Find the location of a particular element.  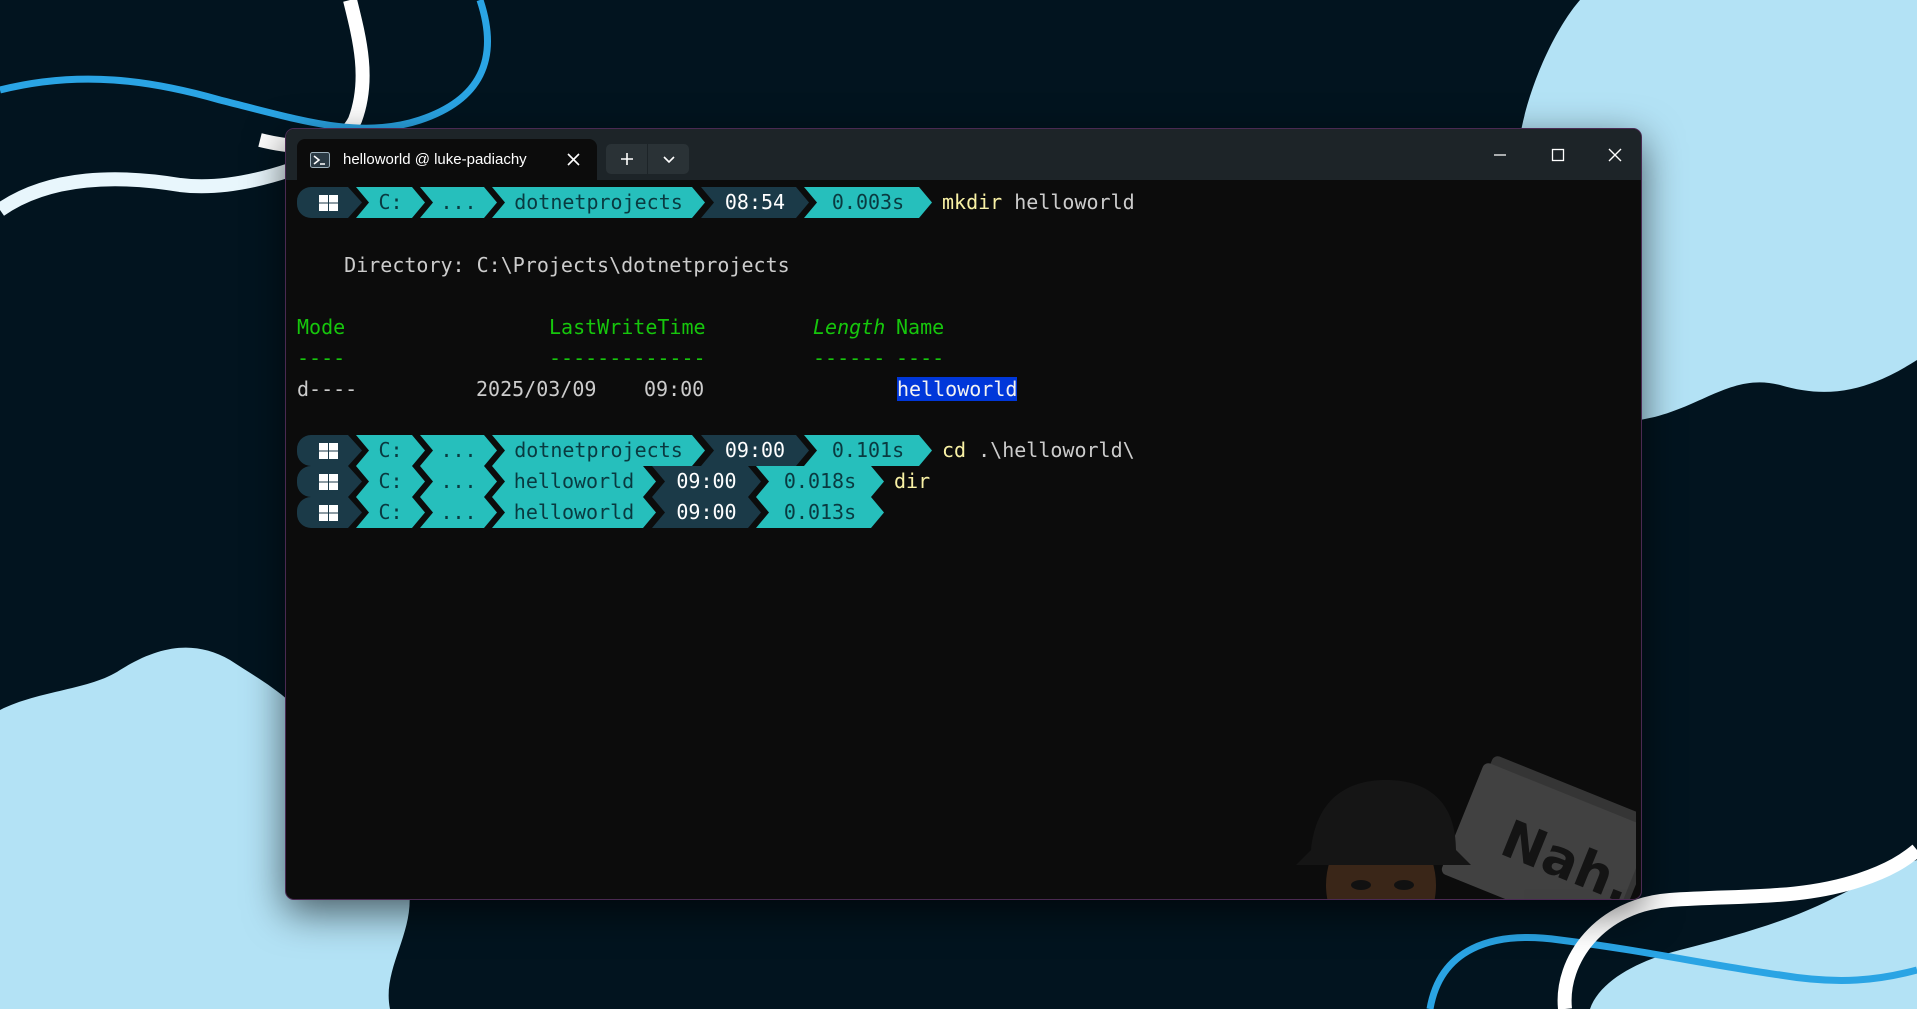

command-text: dir is located at coordinates (912, 481).